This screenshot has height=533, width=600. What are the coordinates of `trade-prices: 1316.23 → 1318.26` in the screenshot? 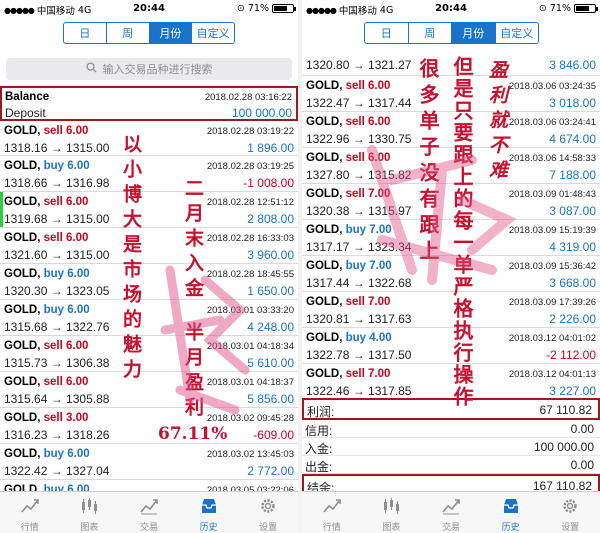 It's located at (57, 435).